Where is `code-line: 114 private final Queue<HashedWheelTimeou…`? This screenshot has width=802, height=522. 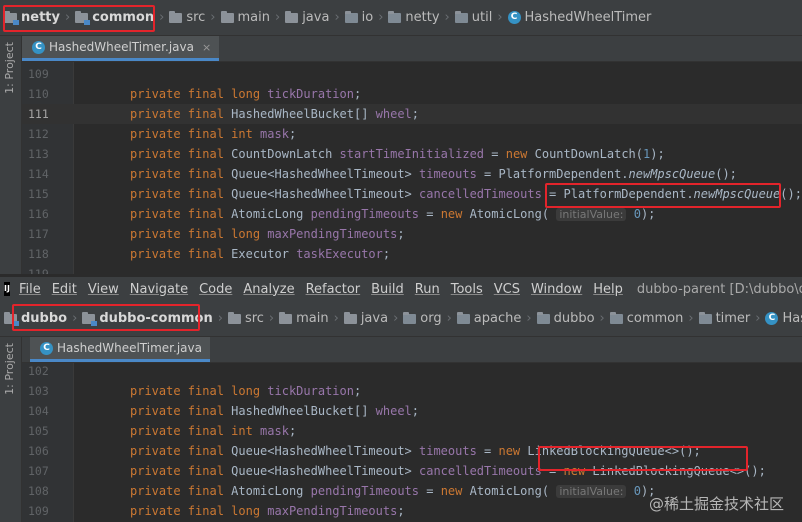
code-line: 114 private final Queue<HashedWheelTimeou… is located at coordinates (412, 174).